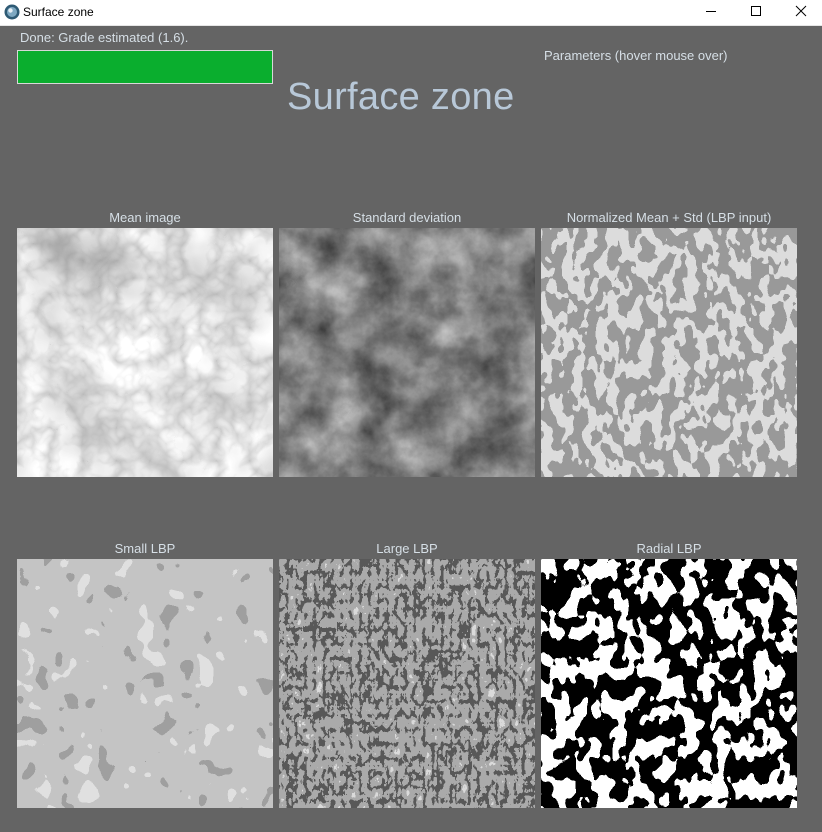 This screenshot has width=822, height=832. I want to click on large-lbp-image, so click(407, 683).